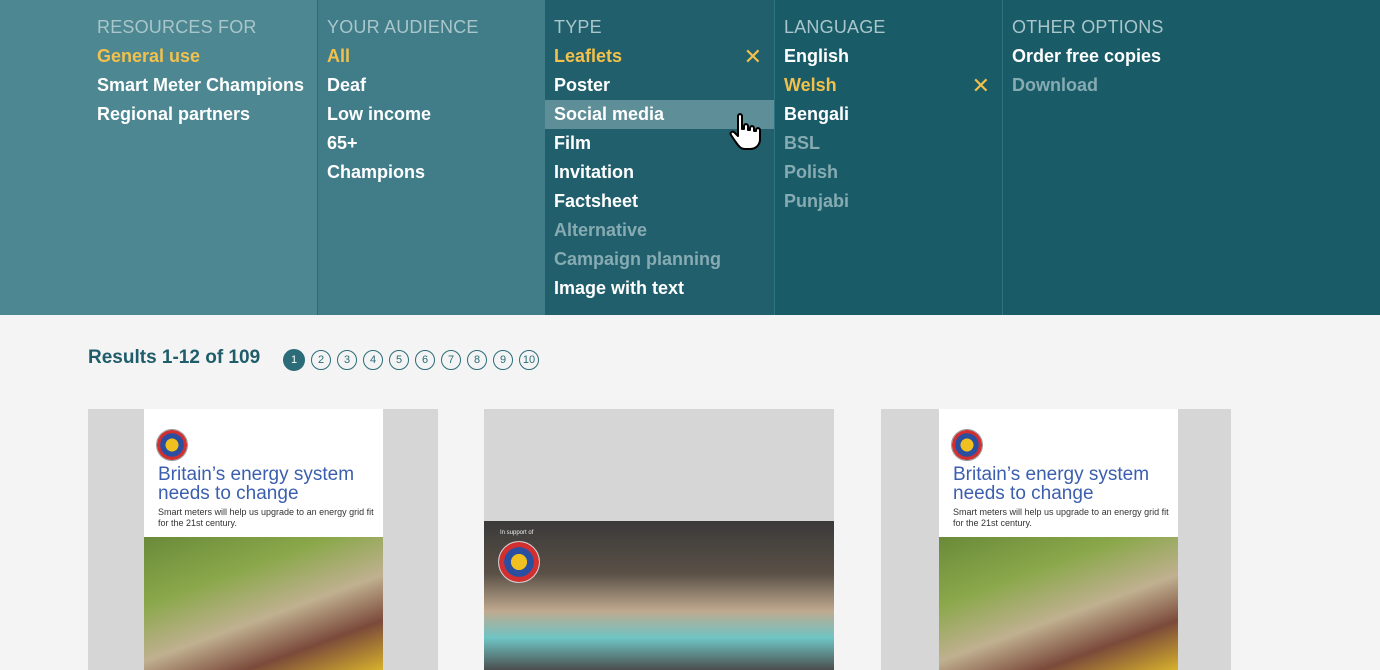 The width and height of the screenshot is (1380, 670). Describe the element at coordinates (431, 85) in the screenshot. I see `filter-option-deaf: Deaf` at that location.